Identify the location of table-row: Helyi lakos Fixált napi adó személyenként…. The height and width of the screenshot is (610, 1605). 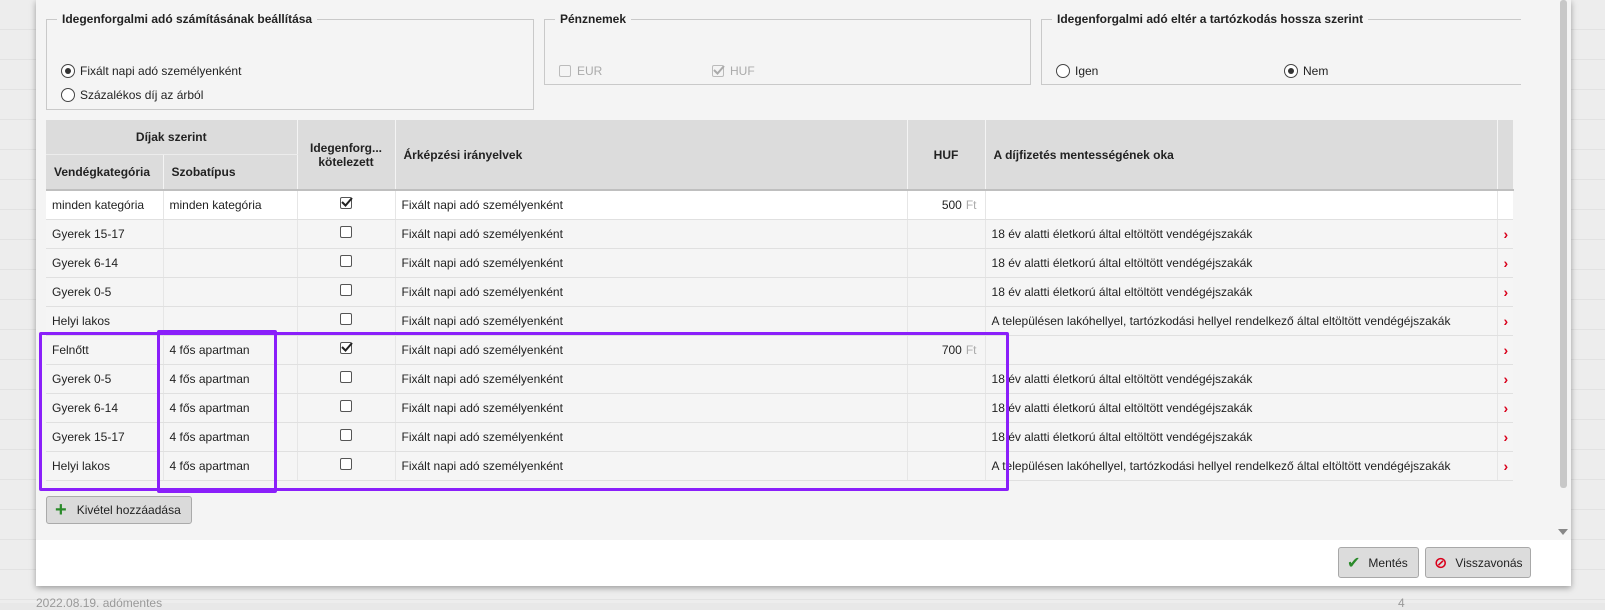
(780, 321).